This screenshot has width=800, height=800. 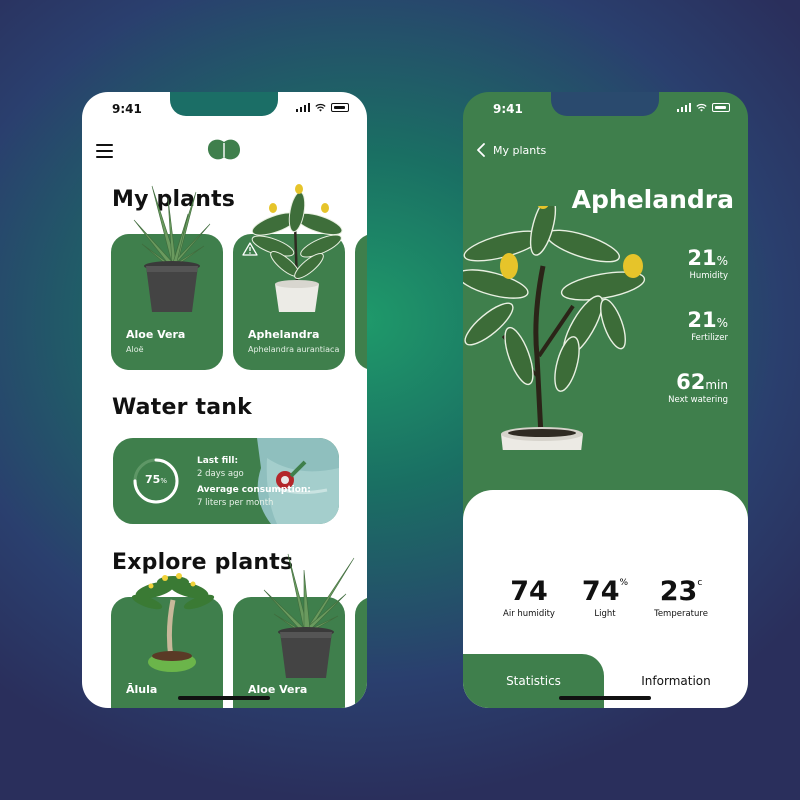 What do you see at coordinates (707, 325) in the screenshot?
I see `fertilizer-stat: 21% Fertilizer` at bounding box center [707, 325].